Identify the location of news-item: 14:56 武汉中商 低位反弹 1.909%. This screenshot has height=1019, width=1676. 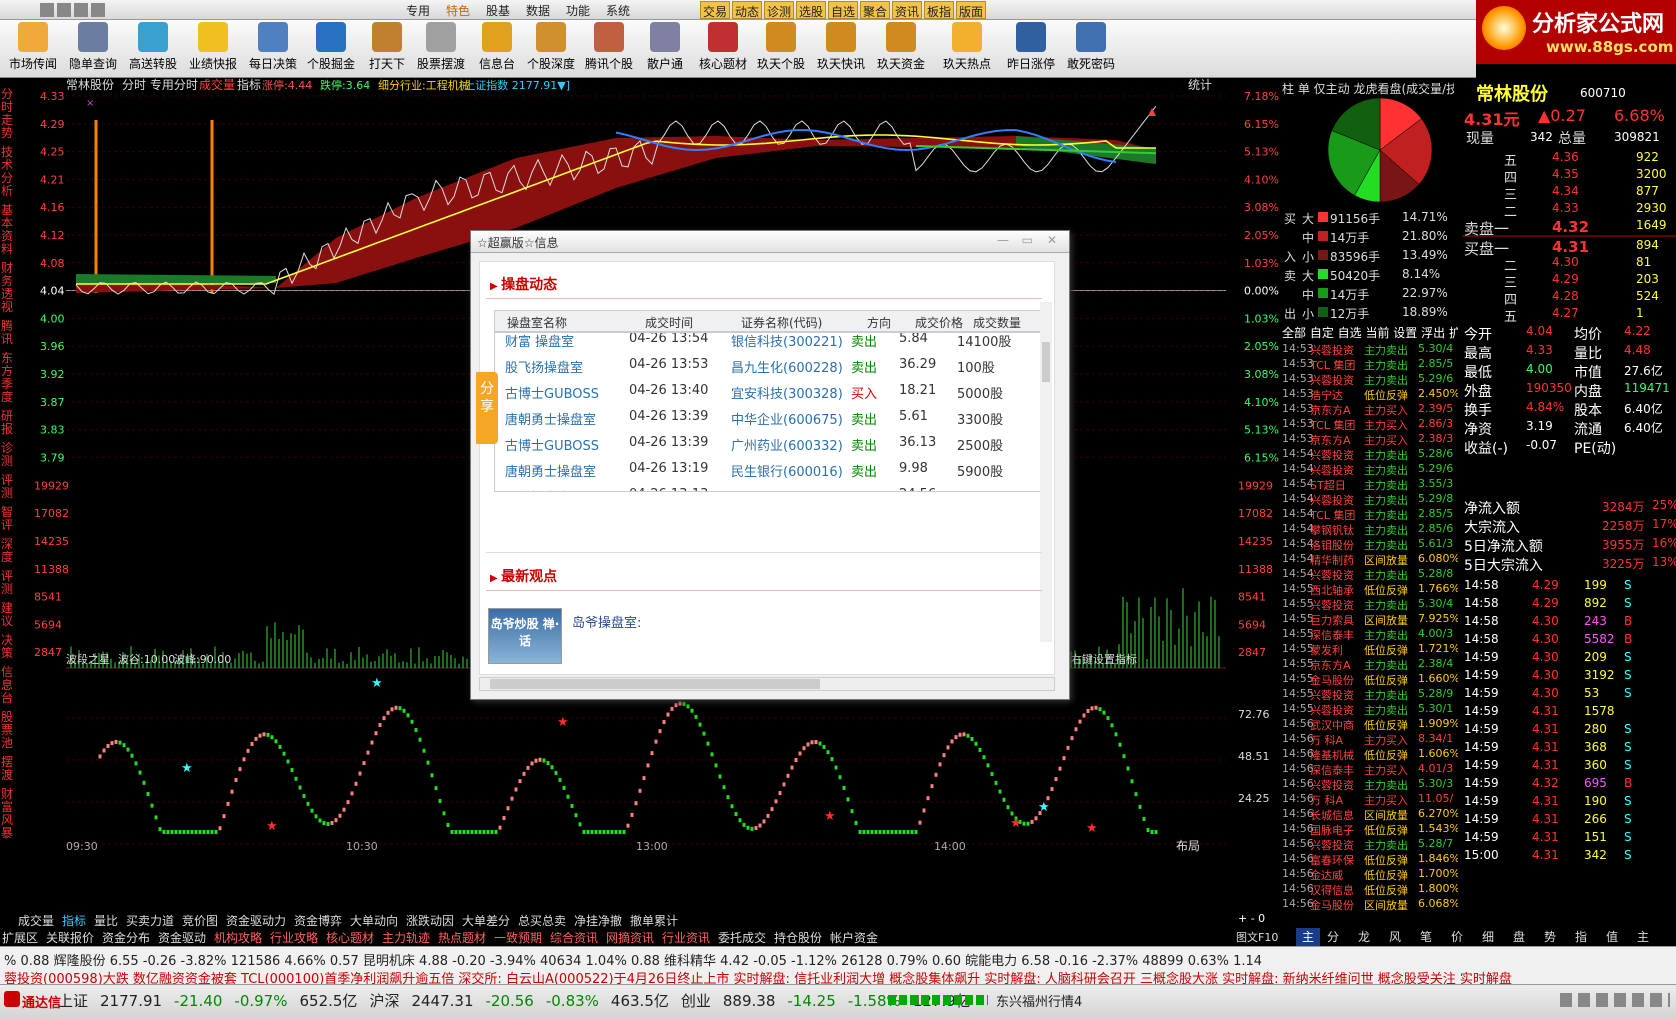
(1370, 724).